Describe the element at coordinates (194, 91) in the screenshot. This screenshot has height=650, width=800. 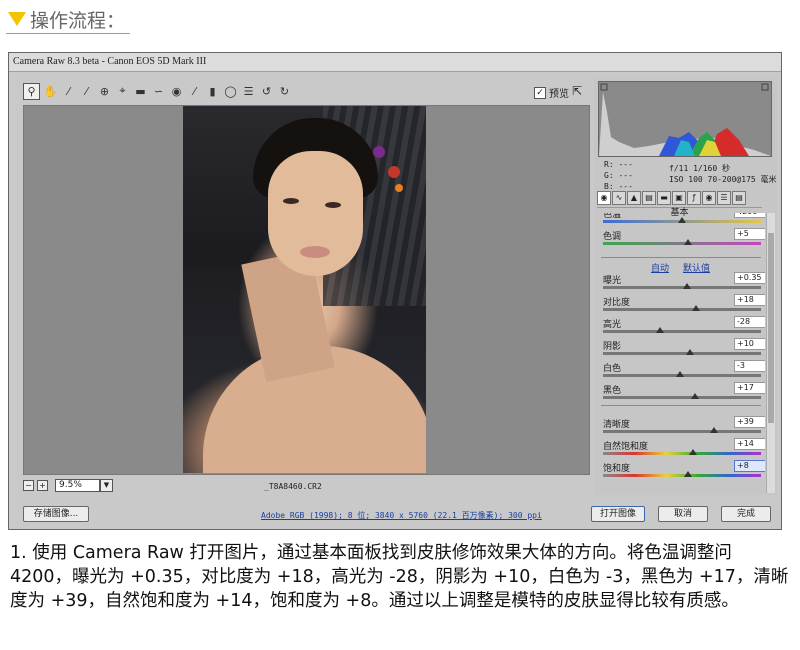
I see `adjustment-brush-icon: ⁄` at that location.